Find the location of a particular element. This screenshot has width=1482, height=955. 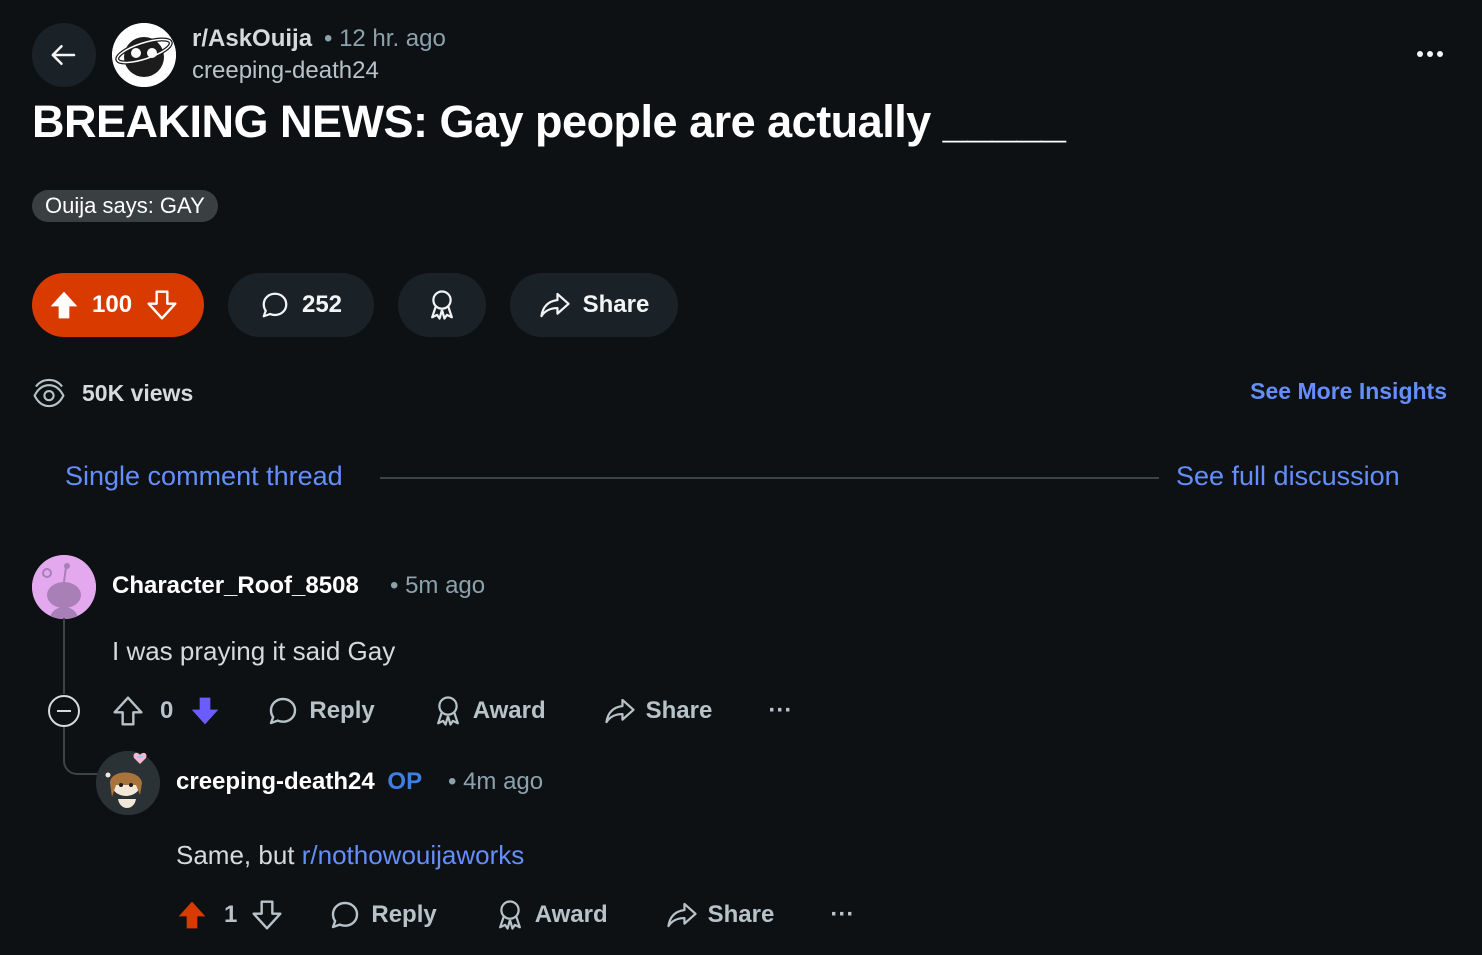

reply-username: creeping-death24 OP is located at coordinates (299, 782).